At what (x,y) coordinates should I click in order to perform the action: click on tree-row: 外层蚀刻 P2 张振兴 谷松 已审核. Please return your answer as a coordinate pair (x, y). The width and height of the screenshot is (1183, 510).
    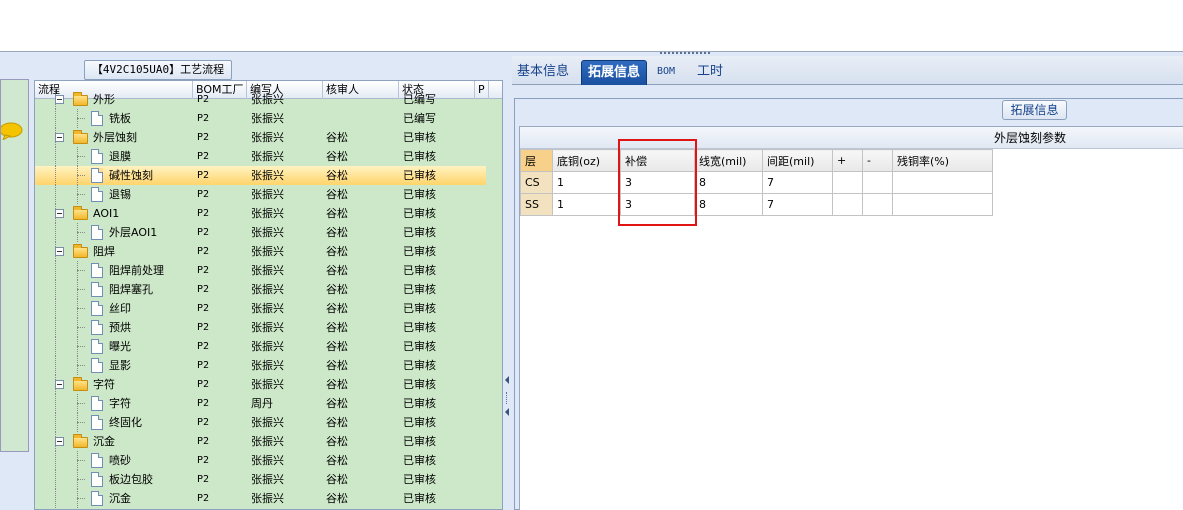
    Looking at the image, I should click on (260, 137).